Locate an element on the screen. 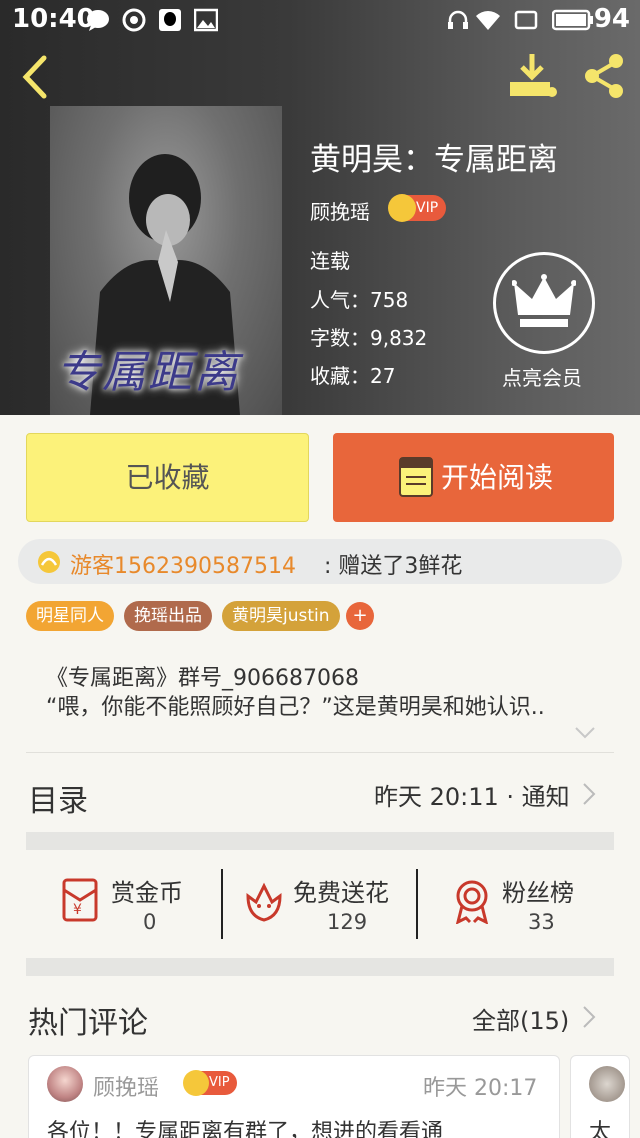 The width and height of the screenshot is (640, 1138). stat-label-coins: 赏金币 is located at coordinates (147, 890).